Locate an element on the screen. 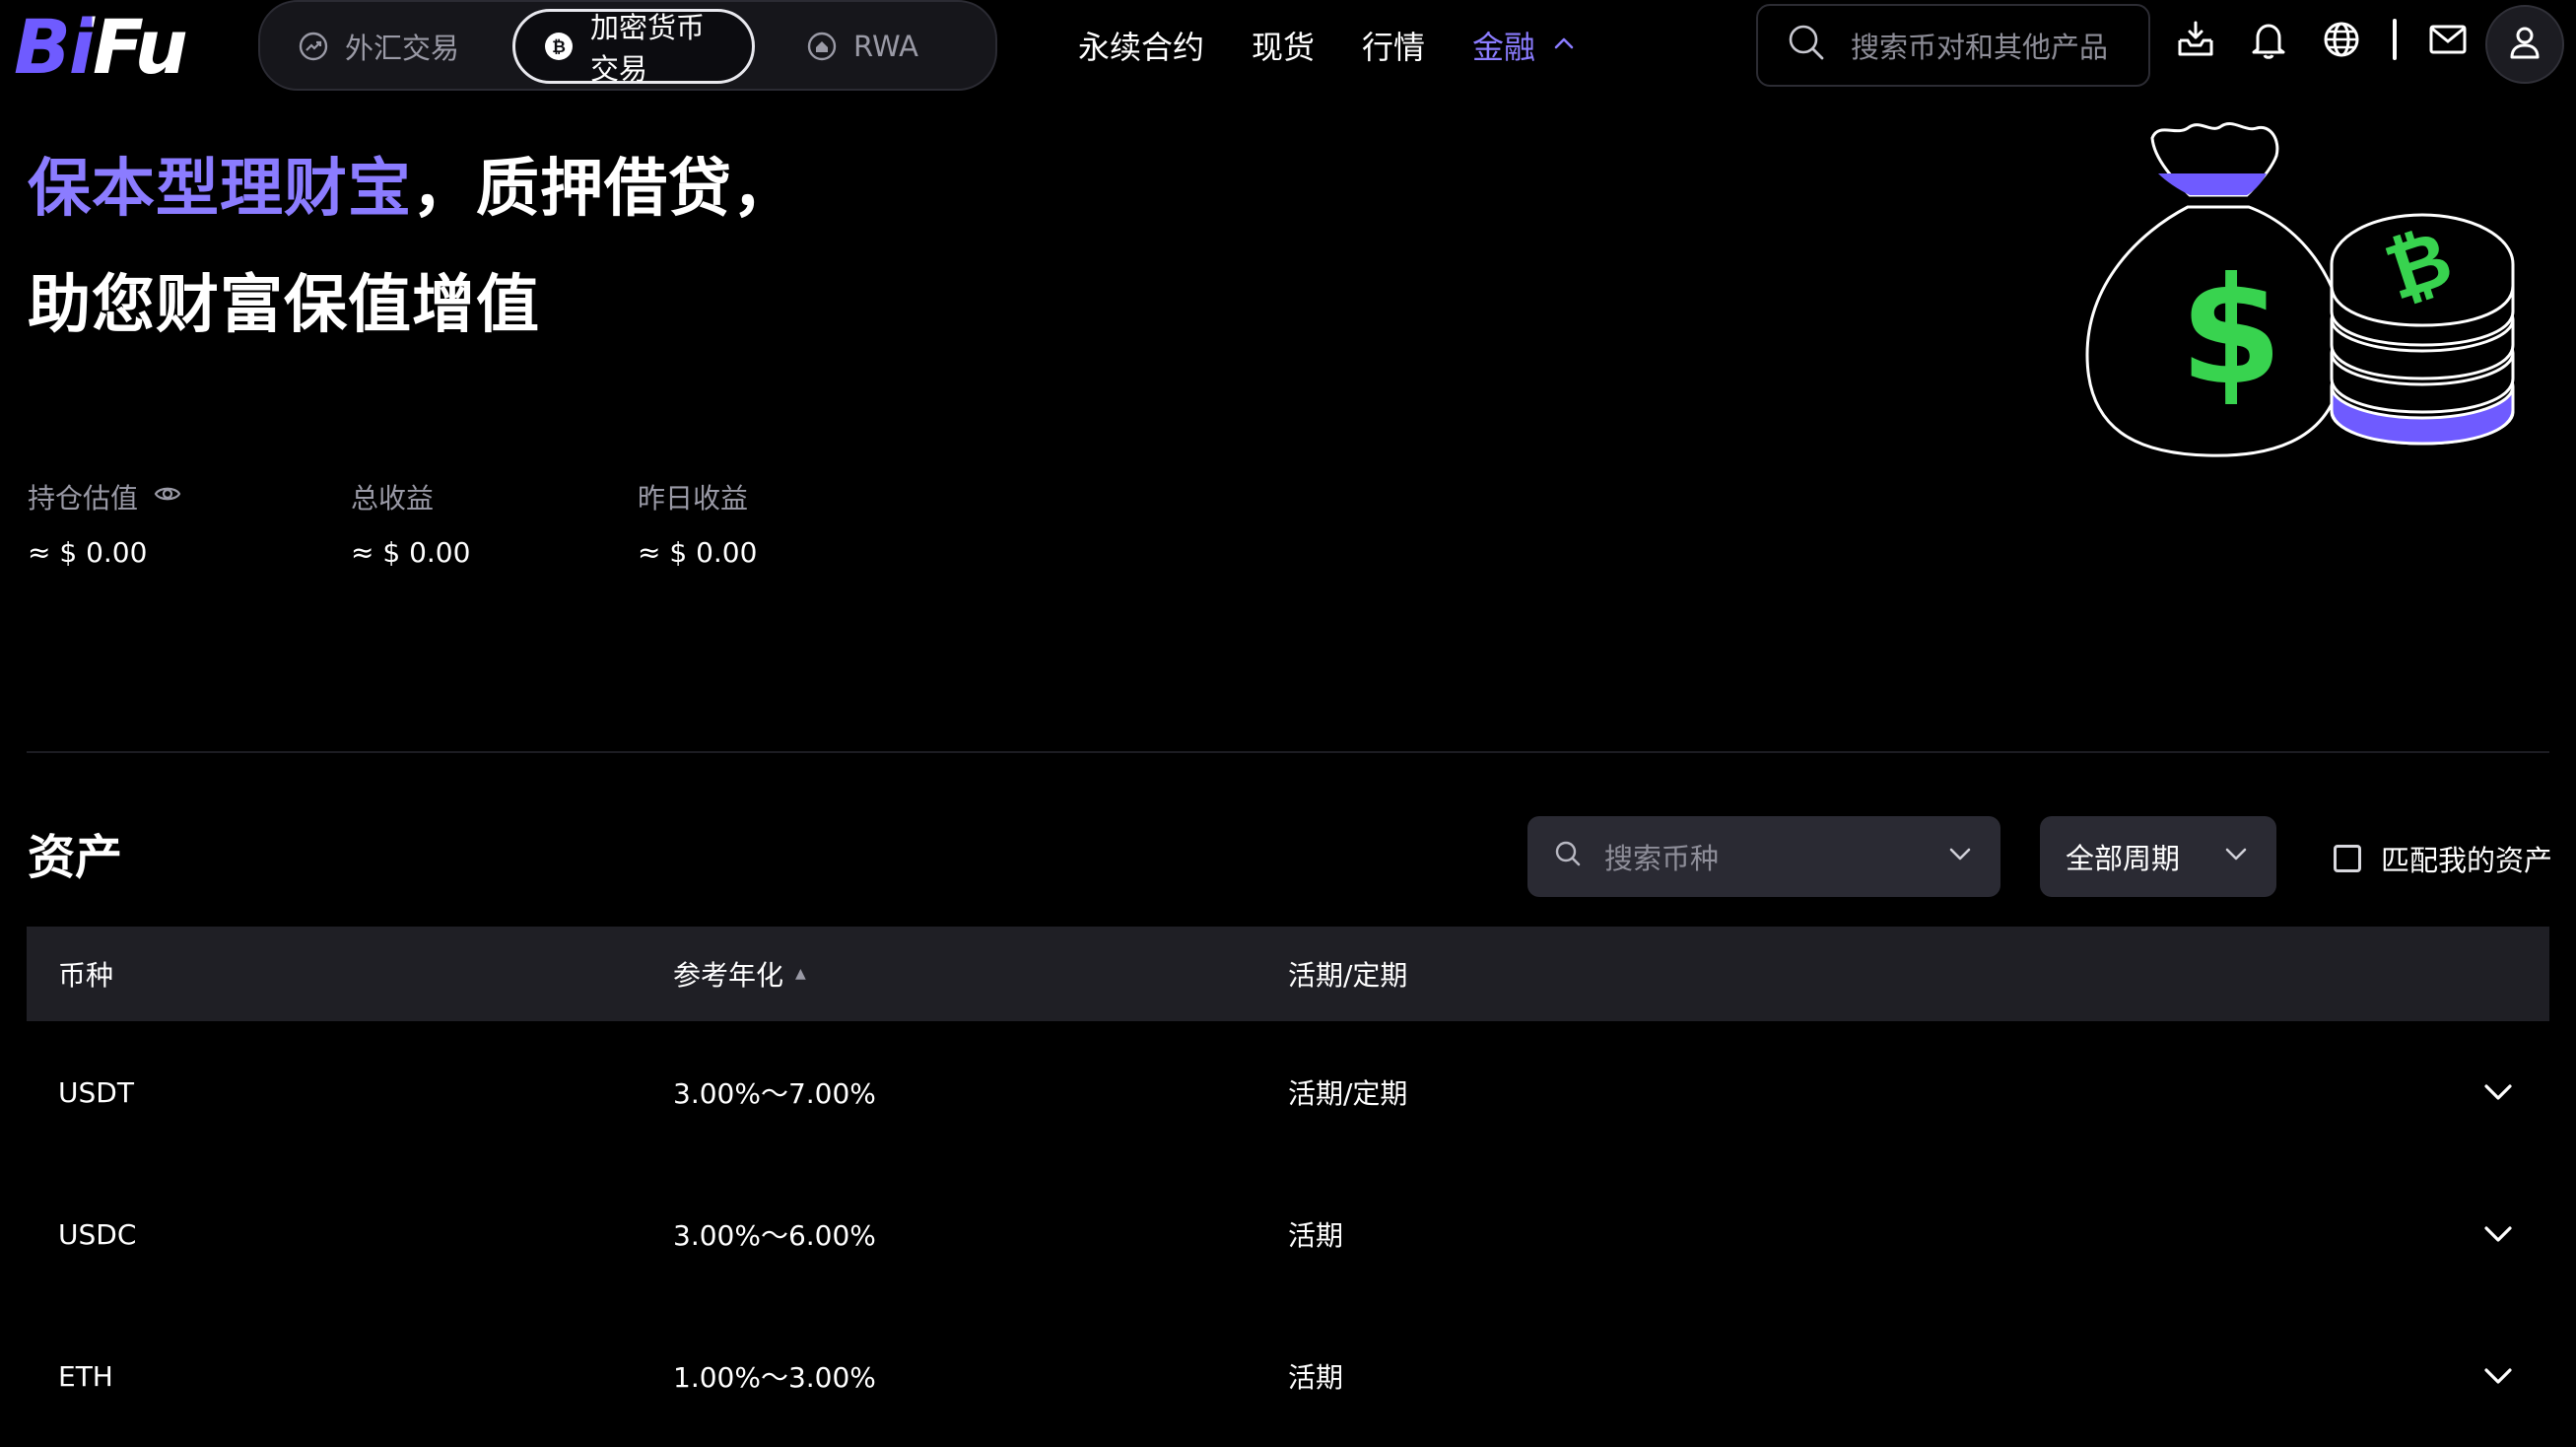 This screenshot has height=1447, width=2576. chevron-up-icon is located at coordinates (1564, 45).